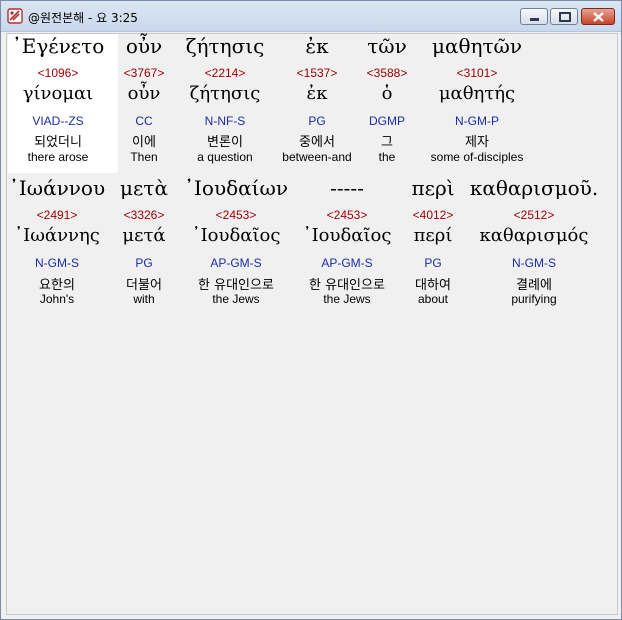 This screenshot has height=620, width=622. I want to click on lemma-word: οὖν, so click(144, 93).